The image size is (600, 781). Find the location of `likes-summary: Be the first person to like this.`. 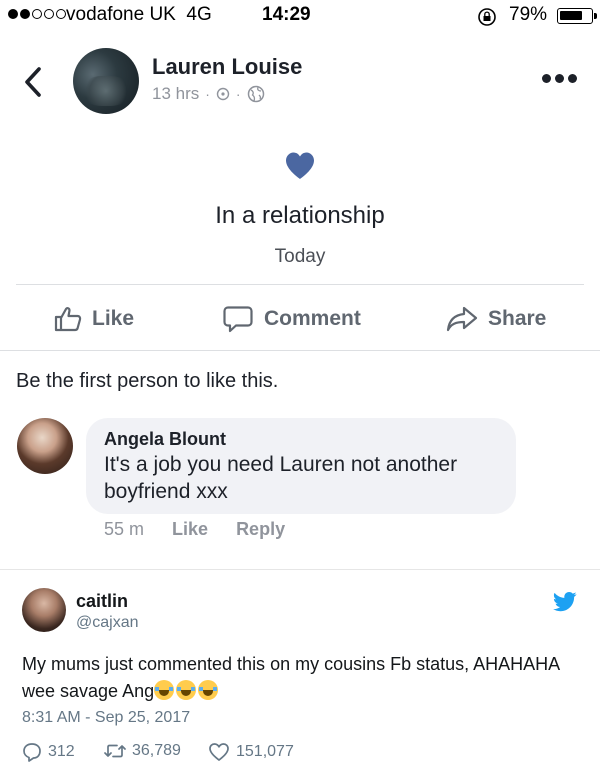

likes-summary: Be the first person to like this. is located at coordinates (147, 381).